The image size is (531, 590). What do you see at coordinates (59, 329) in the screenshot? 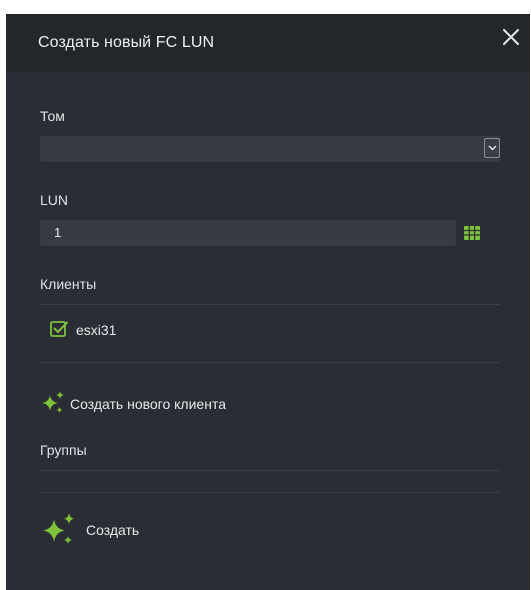
I see `checkbox-checked-icon` at bounding box center [59, 329].